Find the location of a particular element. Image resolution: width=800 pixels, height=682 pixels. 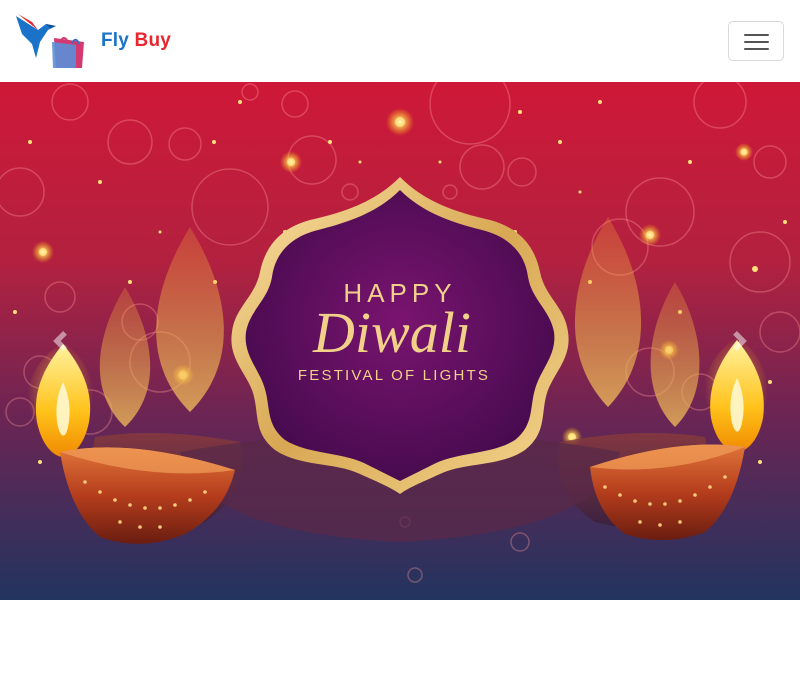

banner-headline-diwali: Diwali is located at coordinates (391, 332).